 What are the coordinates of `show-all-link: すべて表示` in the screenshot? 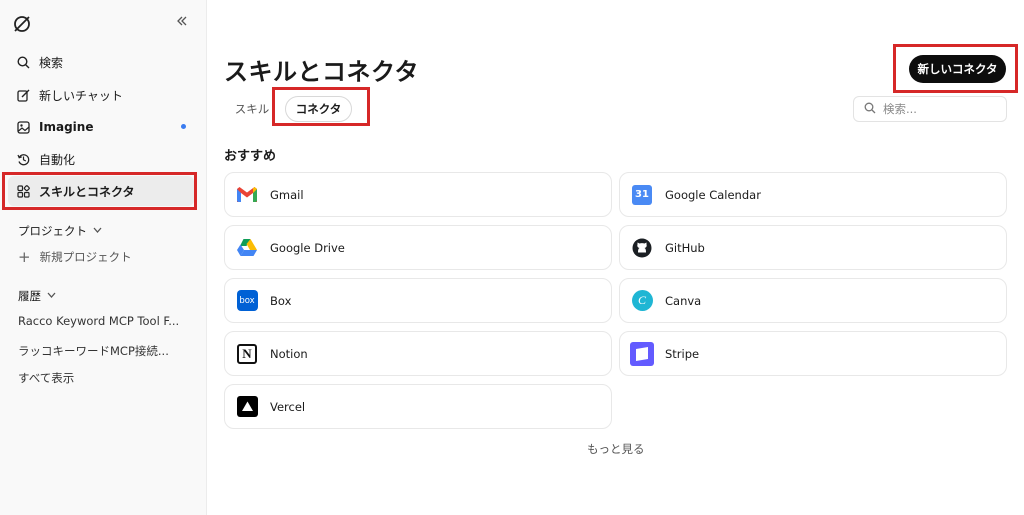 It's located at (46, 378).